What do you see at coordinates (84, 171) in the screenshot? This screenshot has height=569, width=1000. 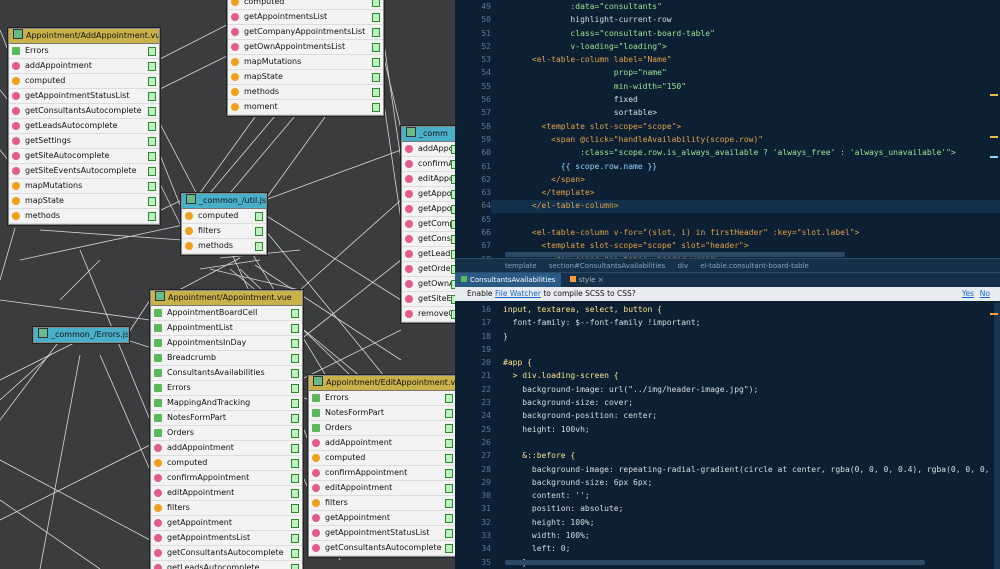 I see `member-row: getSiteEventsAutocomplete` at bounding box center [84, 171].